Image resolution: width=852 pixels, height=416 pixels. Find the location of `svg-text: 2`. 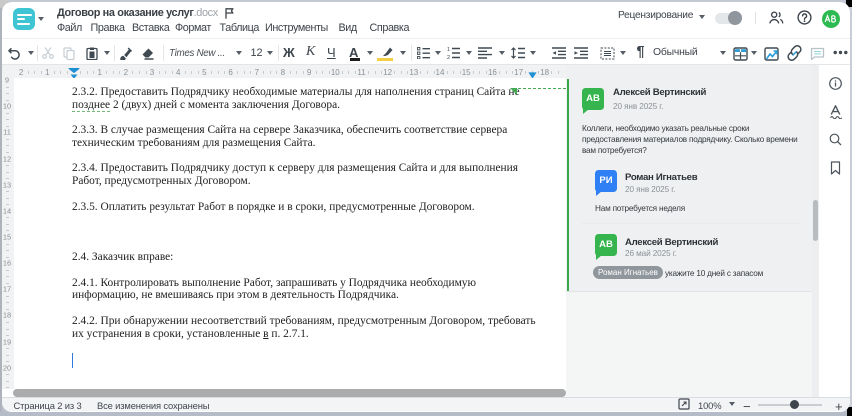

svg-text: 2 is located at coordinates (448, 57).